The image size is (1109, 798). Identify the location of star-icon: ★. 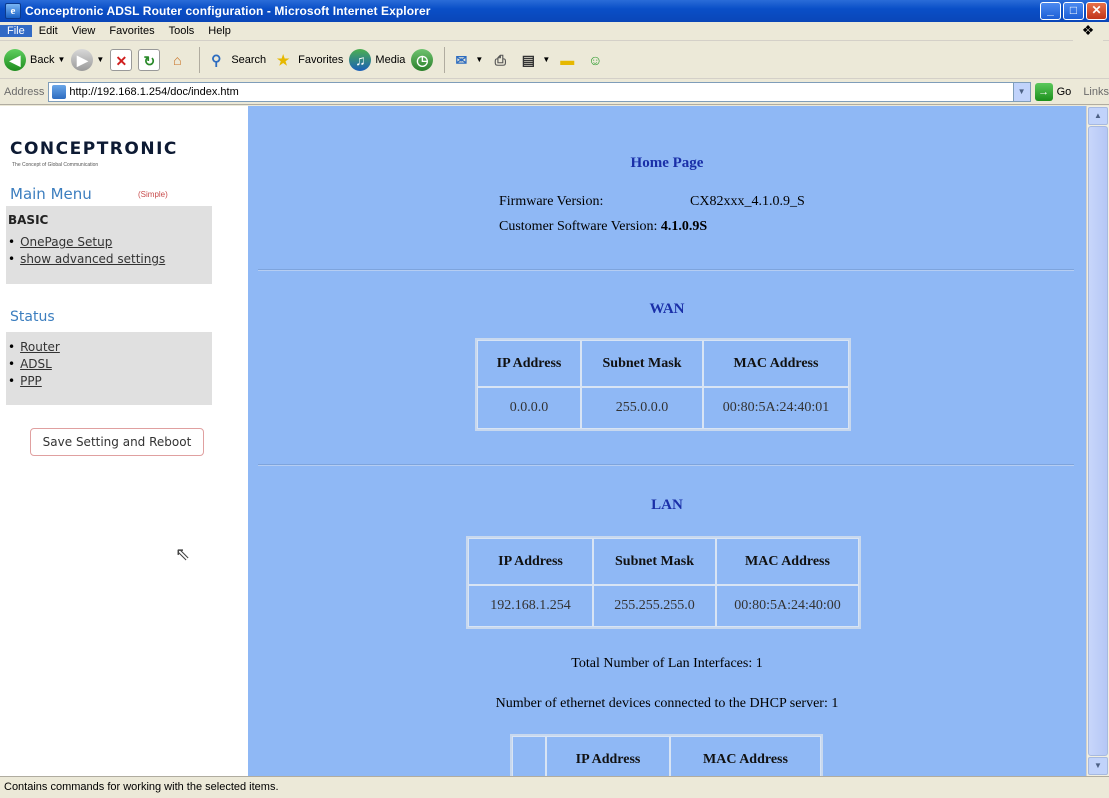
(283, 59).